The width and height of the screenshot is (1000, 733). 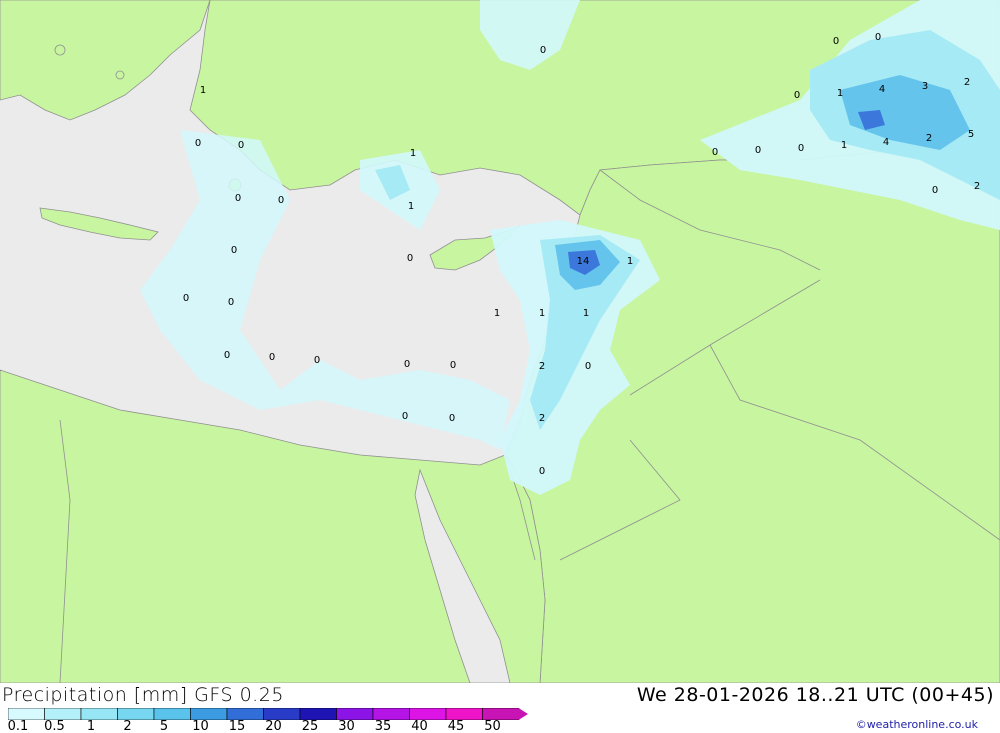 What do you see at coordinates (925, 86) in the screenshot?
I see `precip-value-label: 3` at bounding box center [925, 86].